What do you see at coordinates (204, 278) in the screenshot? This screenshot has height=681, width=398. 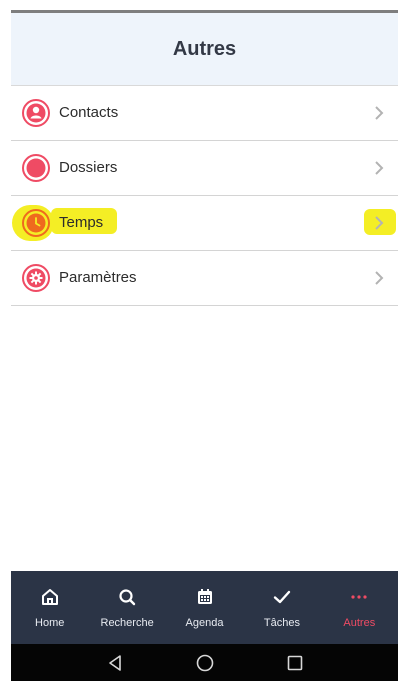 I see `menu-item-parametres: Paramètres` at bounding box center [204, 278].